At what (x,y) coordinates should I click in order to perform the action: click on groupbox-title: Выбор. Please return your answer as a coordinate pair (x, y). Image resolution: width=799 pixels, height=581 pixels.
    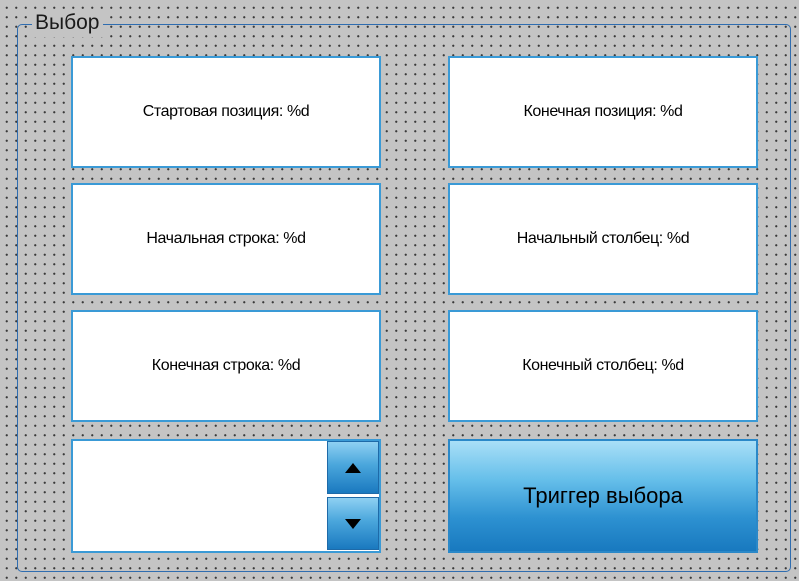
    Looking at the image, I should click on (67, 23).